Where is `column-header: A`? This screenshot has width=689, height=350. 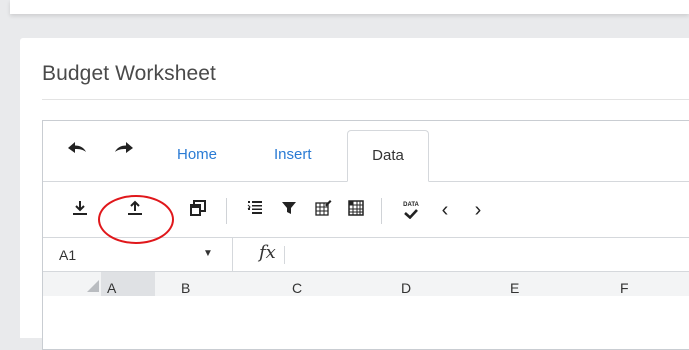 column-header: A is located at coordinates (111, 288).